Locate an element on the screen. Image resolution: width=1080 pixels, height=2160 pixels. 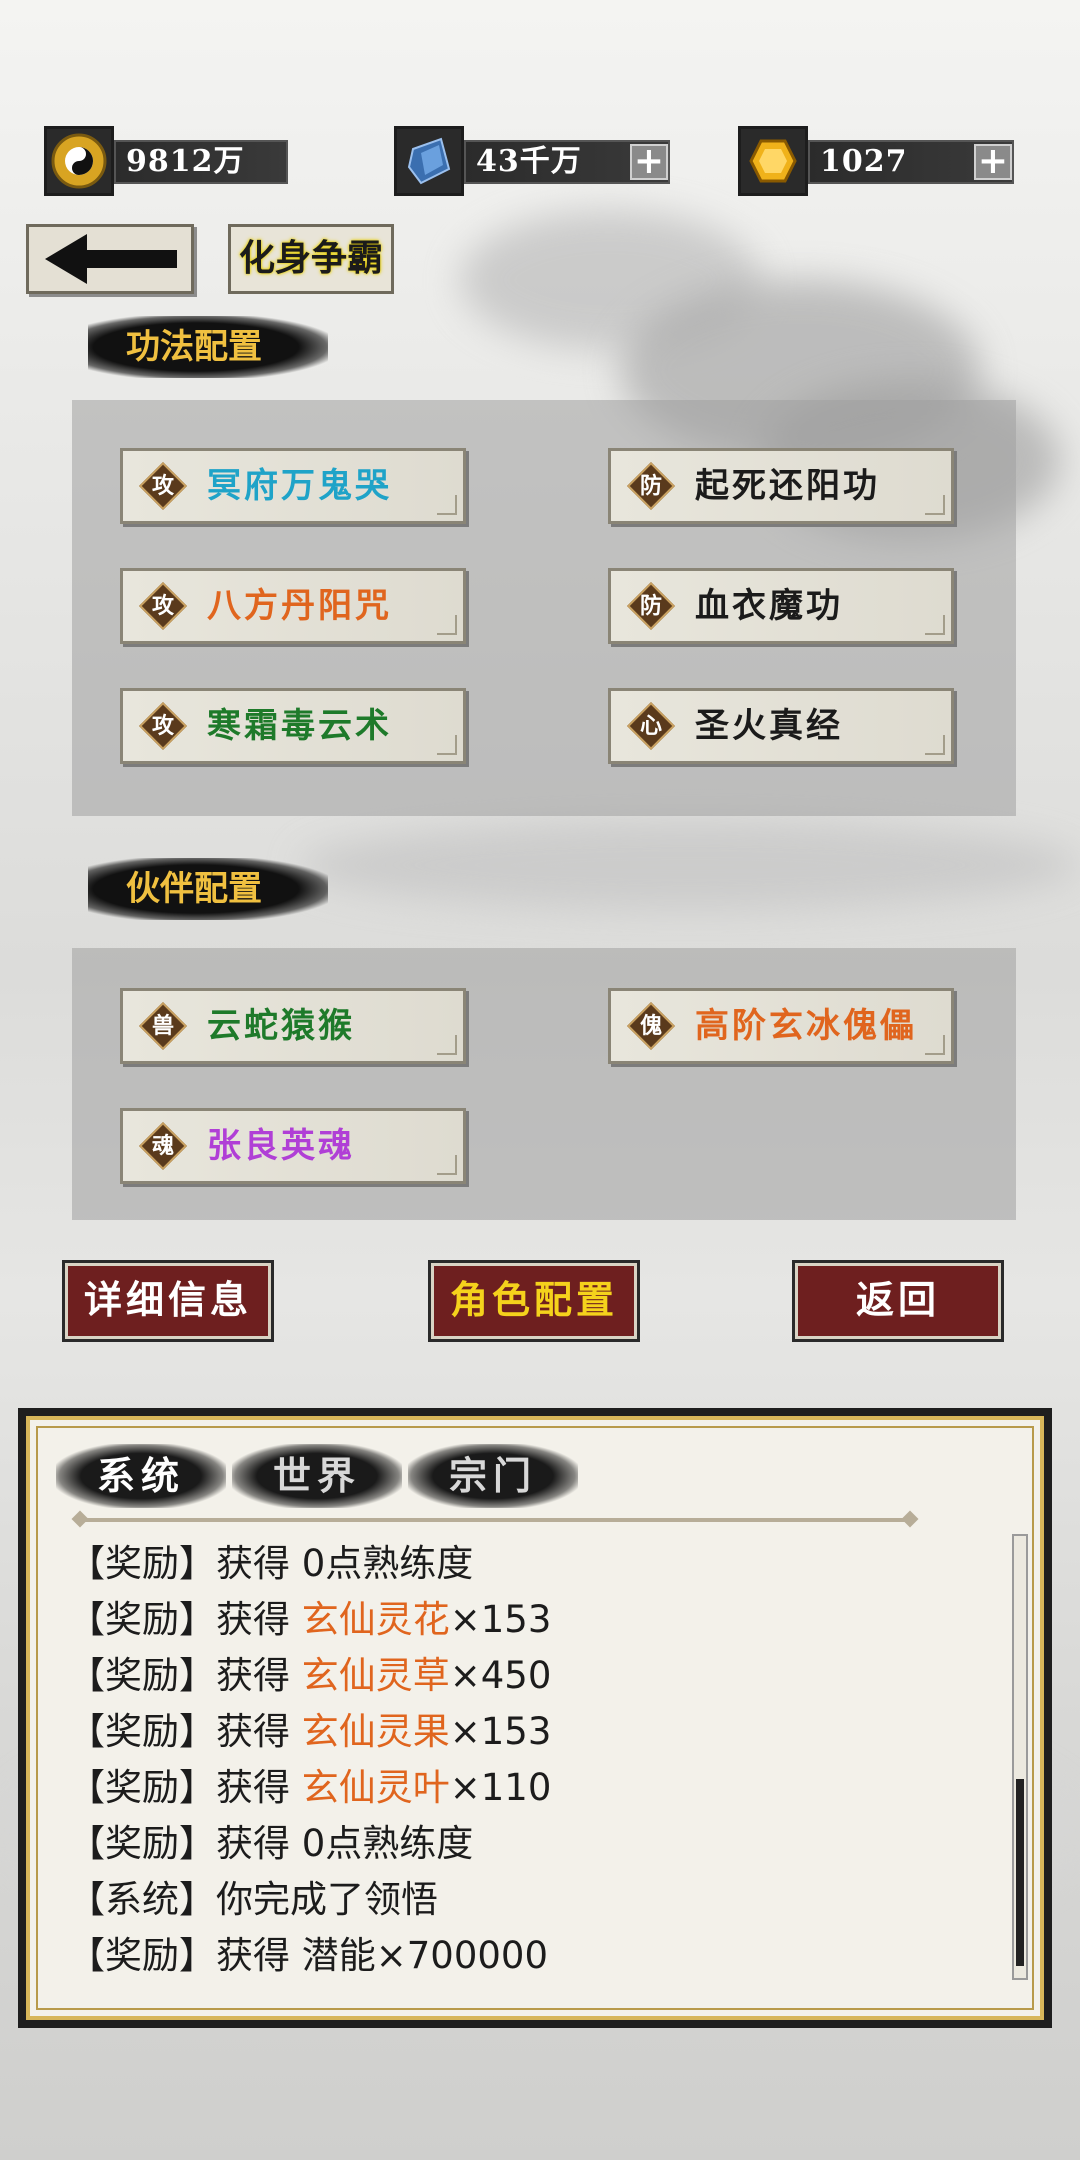
tab-sect: 宗门 is located at coordinates (493, 1476).